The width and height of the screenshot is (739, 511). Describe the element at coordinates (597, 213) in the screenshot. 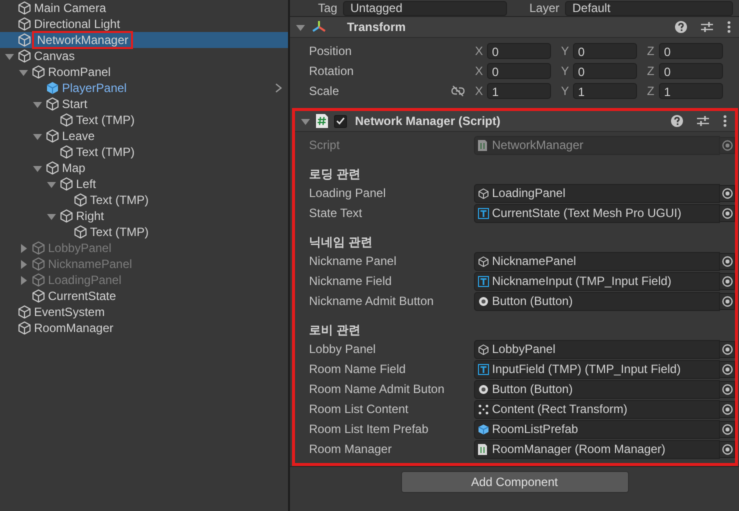

I see `object-field: CurrentState (Text Mesh Pro UGUI)` at that location.